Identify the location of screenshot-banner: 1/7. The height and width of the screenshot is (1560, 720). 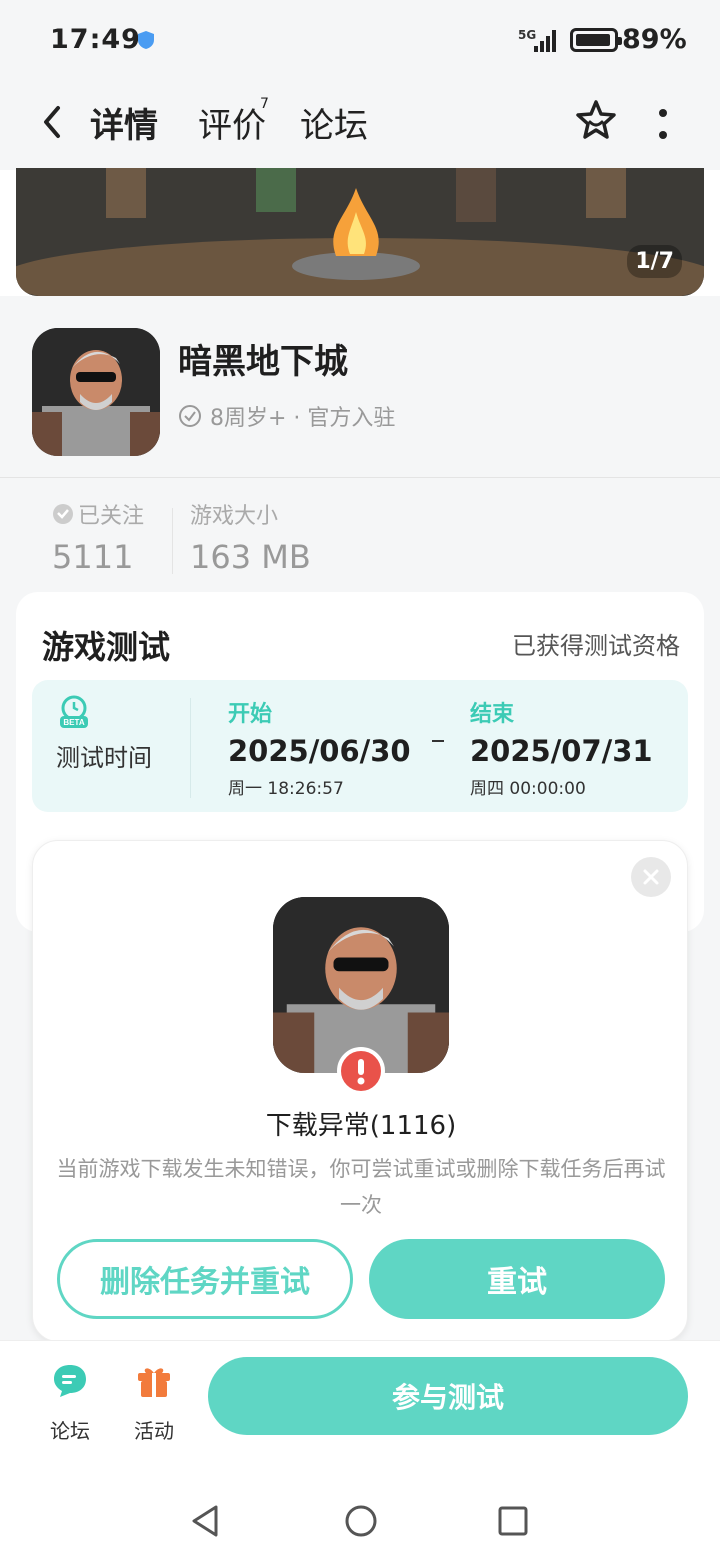
(360, 232).